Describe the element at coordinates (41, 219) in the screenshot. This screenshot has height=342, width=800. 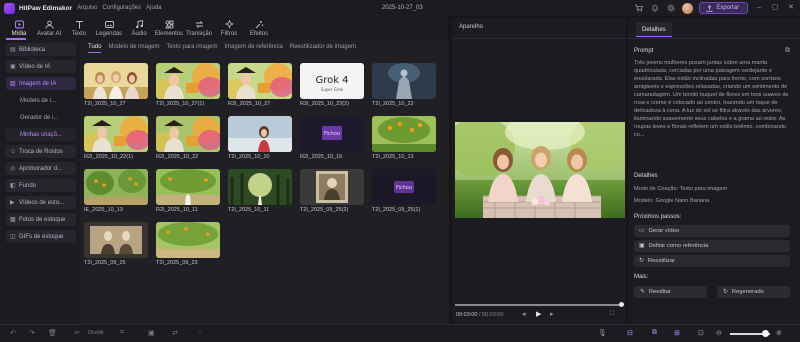
I see `sidebar-item-stock-photos: ▩ Fotos de estoque` at that location.